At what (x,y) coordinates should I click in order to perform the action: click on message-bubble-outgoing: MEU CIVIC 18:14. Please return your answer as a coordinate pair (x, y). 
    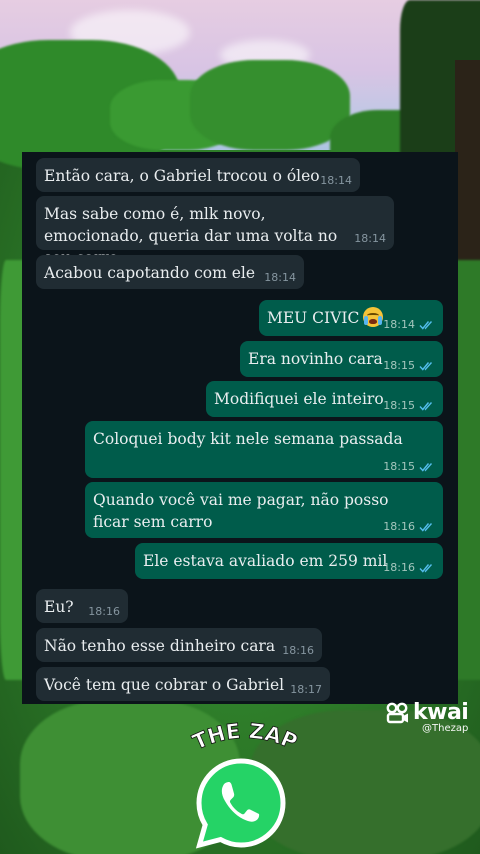
    Looking at the image, I should click on (351, 318).